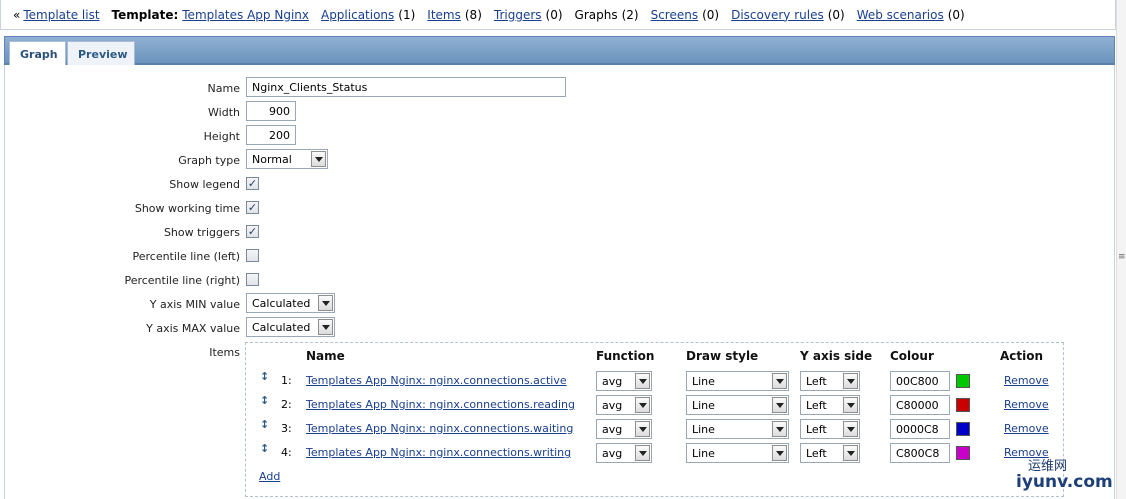 This screenshot has height=499, width=1126. What do you see at coordinates (518, 15) in the screenshot?
I see `triggers-link: Triggers` at bounding box center [518, 15].